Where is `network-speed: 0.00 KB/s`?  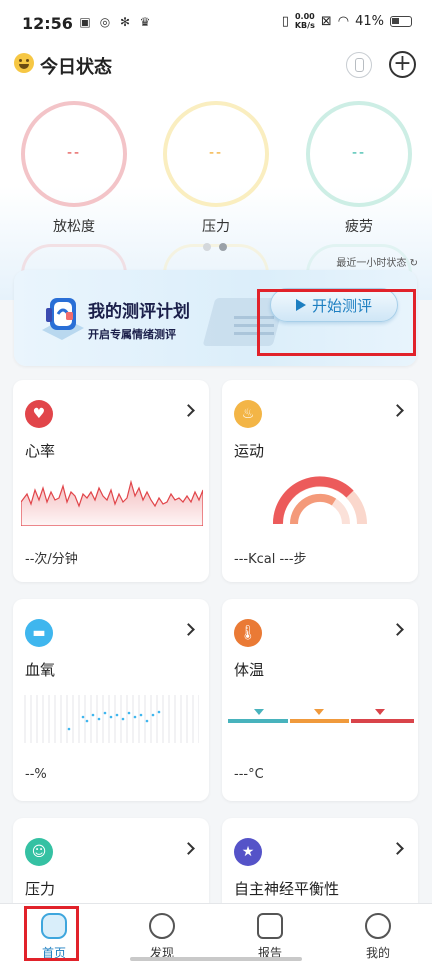
network-speed: 0.00 KB/s is located at coordinates (305, 21).